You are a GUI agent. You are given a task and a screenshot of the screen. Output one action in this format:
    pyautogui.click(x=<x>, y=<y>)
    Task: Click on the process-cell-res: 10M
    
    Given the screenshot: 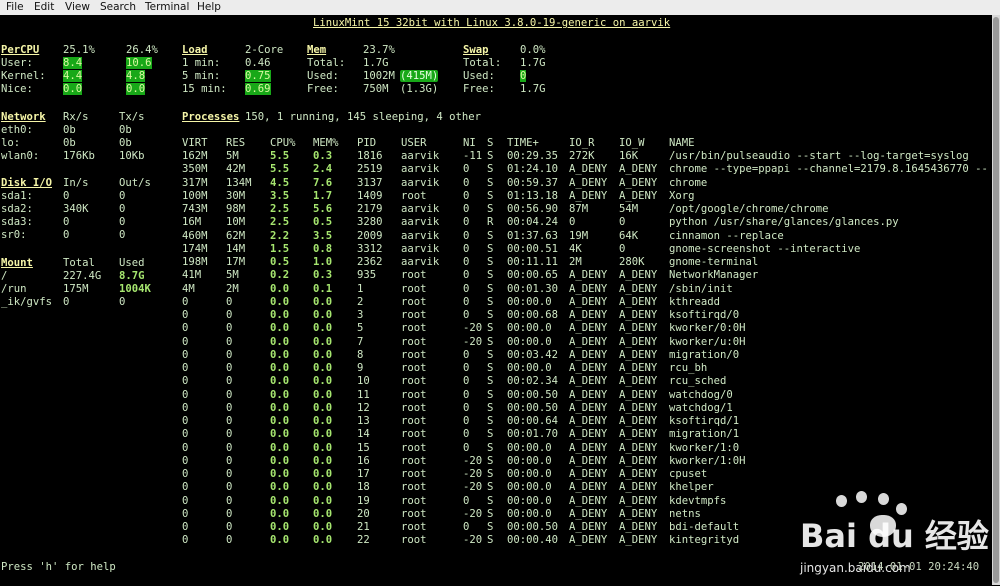 What is the action you would take?
    pyautogui.click(x=236, y=222)
    